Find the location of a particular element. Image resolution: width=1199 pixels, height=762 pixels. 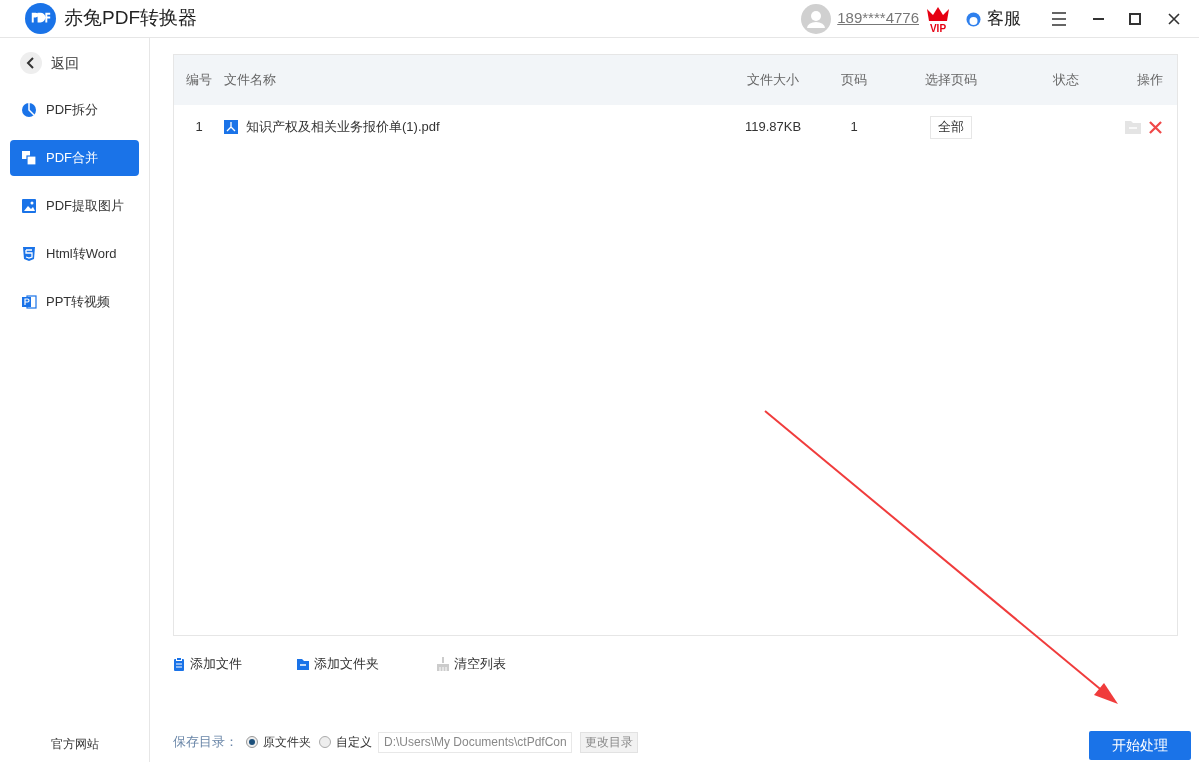

nav-item: PDF提取图片 is located at coordinates (74, 206).